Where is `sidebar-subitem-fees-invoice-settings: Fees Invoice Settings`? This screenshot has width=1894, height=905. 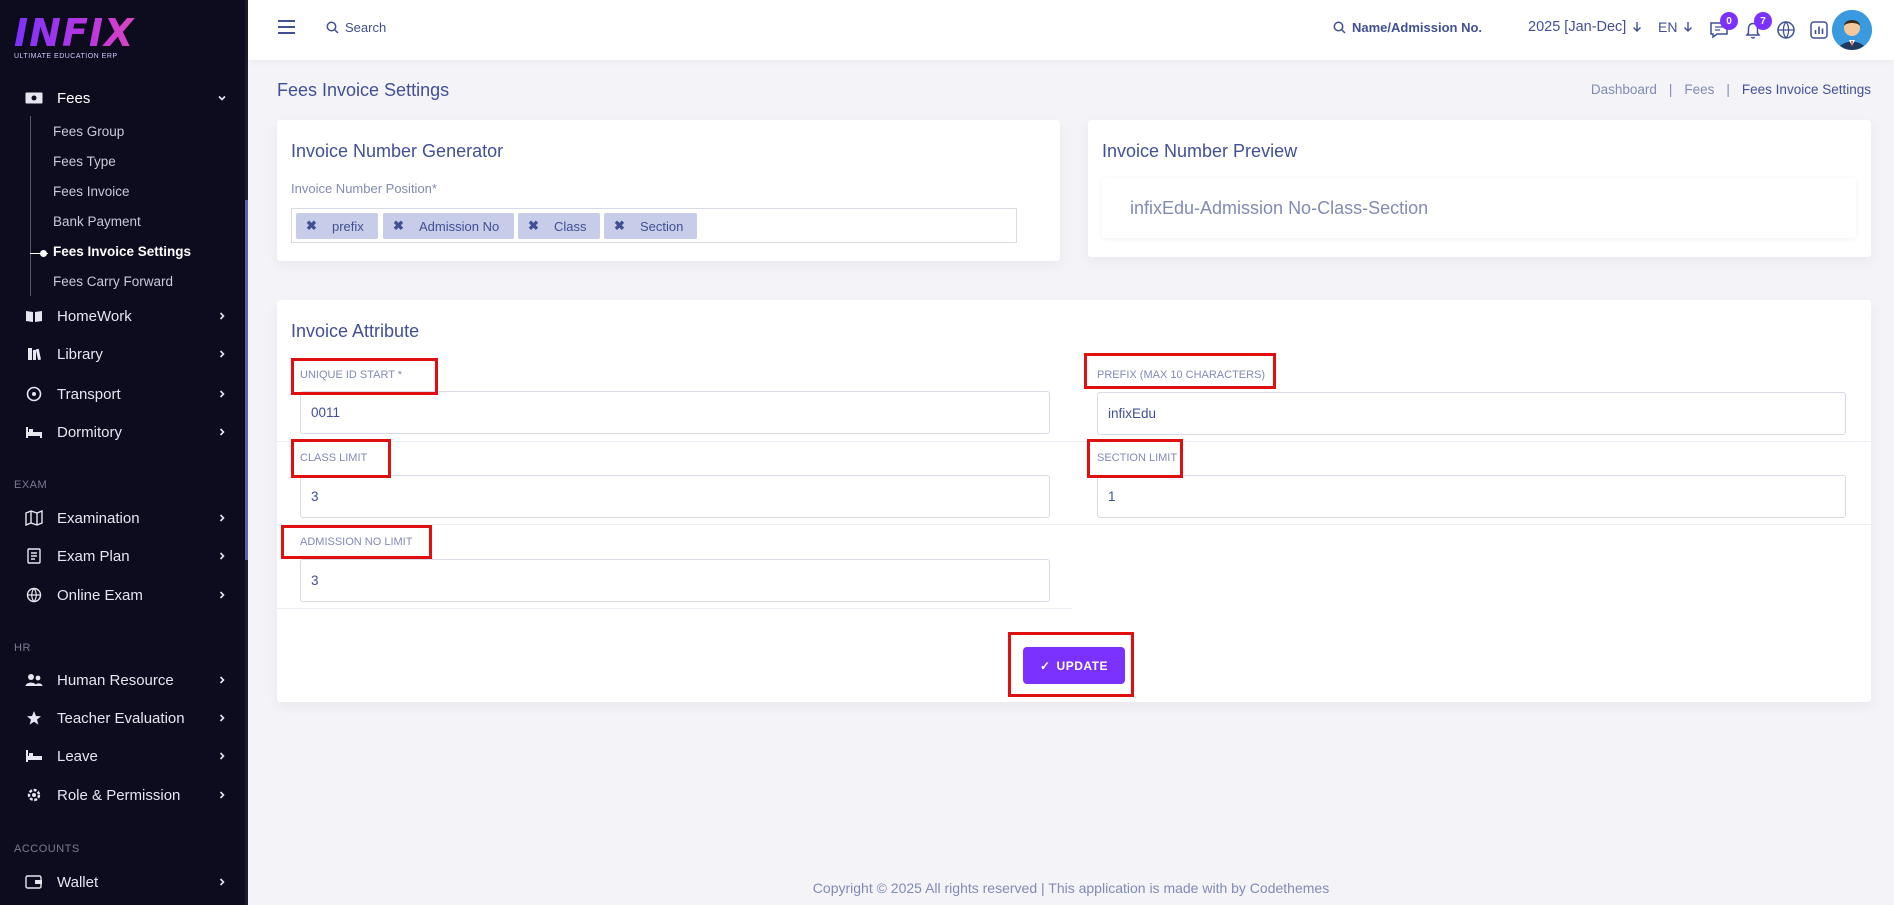 sidebar-subitem-fees-invoice-settings: Fees Invoice Settings is located at coordinates (122, 251).